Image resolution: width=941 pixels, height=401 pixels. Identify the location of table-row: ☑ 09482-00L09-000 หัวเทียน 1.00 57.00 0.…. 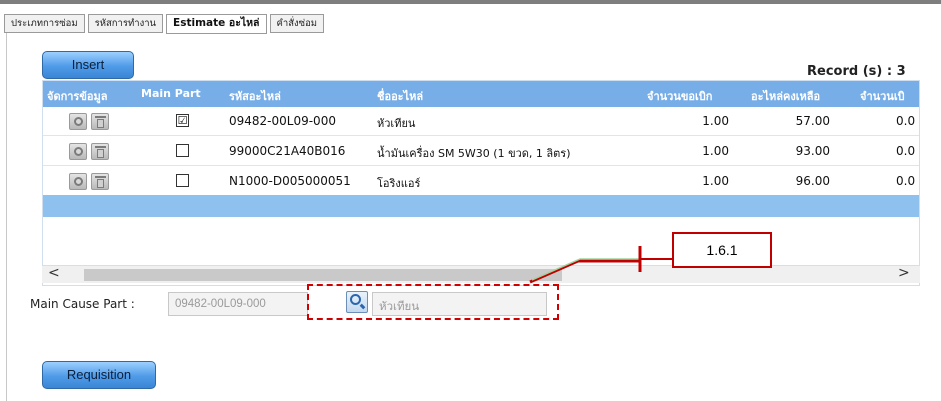
(481, 121).